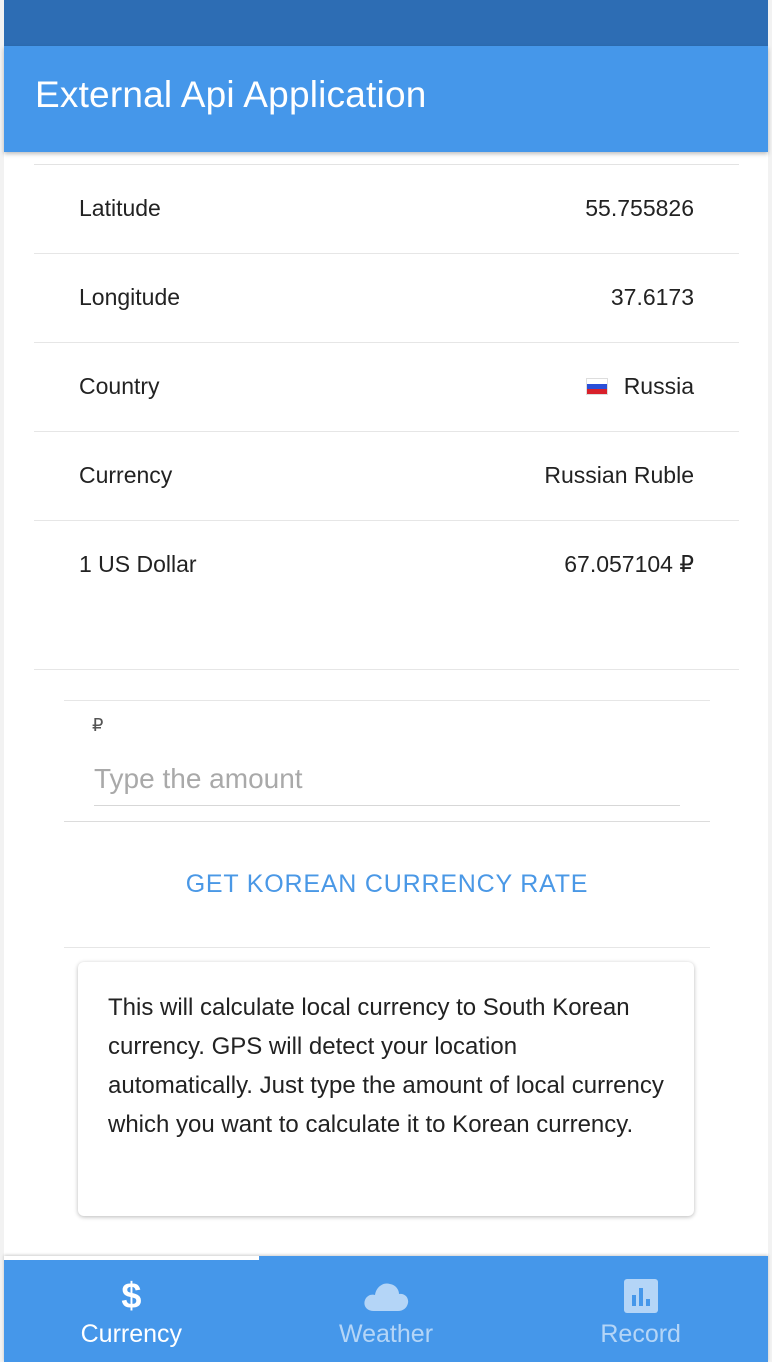 Image resolution: width=772 pixels, height=1362 pixels. I want to click on tab-currency: $ Currency, so click(131, 1309).